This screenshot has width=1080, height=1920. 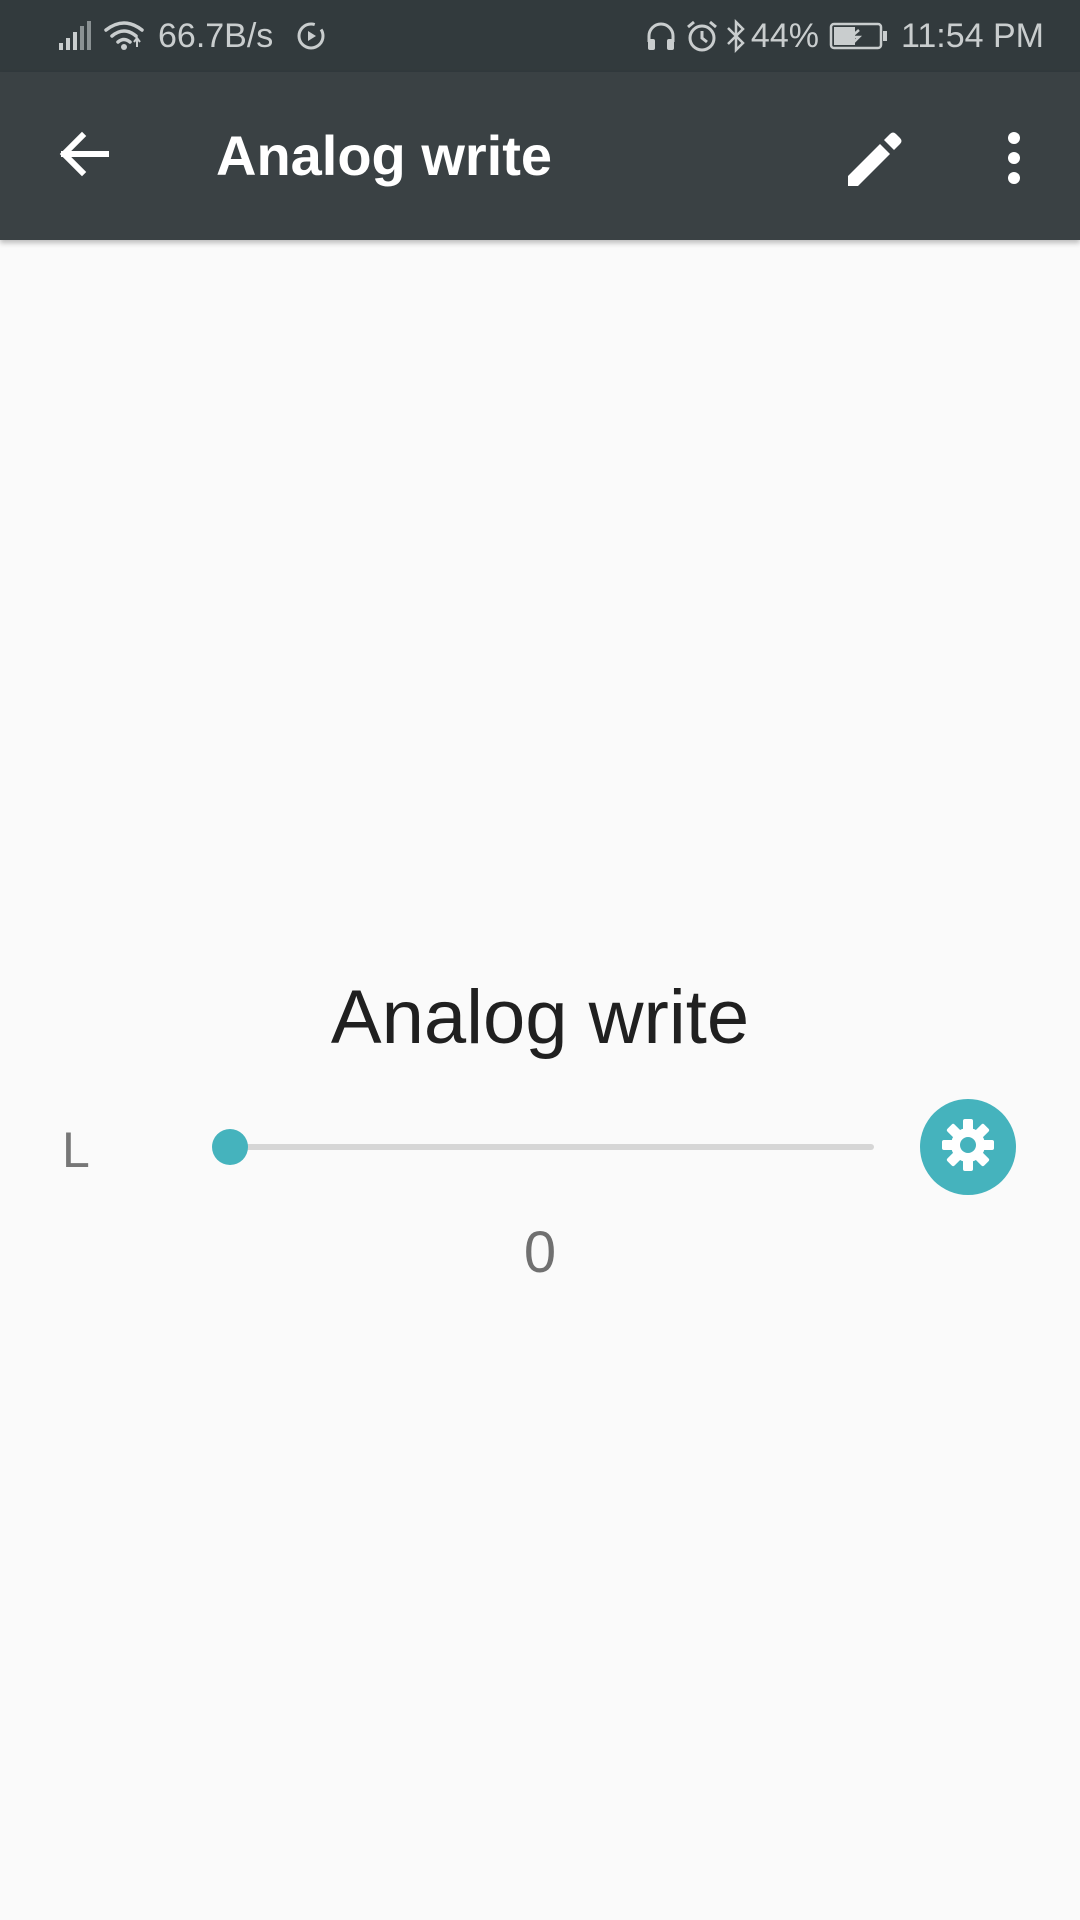 I want to click on pencil-icon, so click(x=876, y=160).